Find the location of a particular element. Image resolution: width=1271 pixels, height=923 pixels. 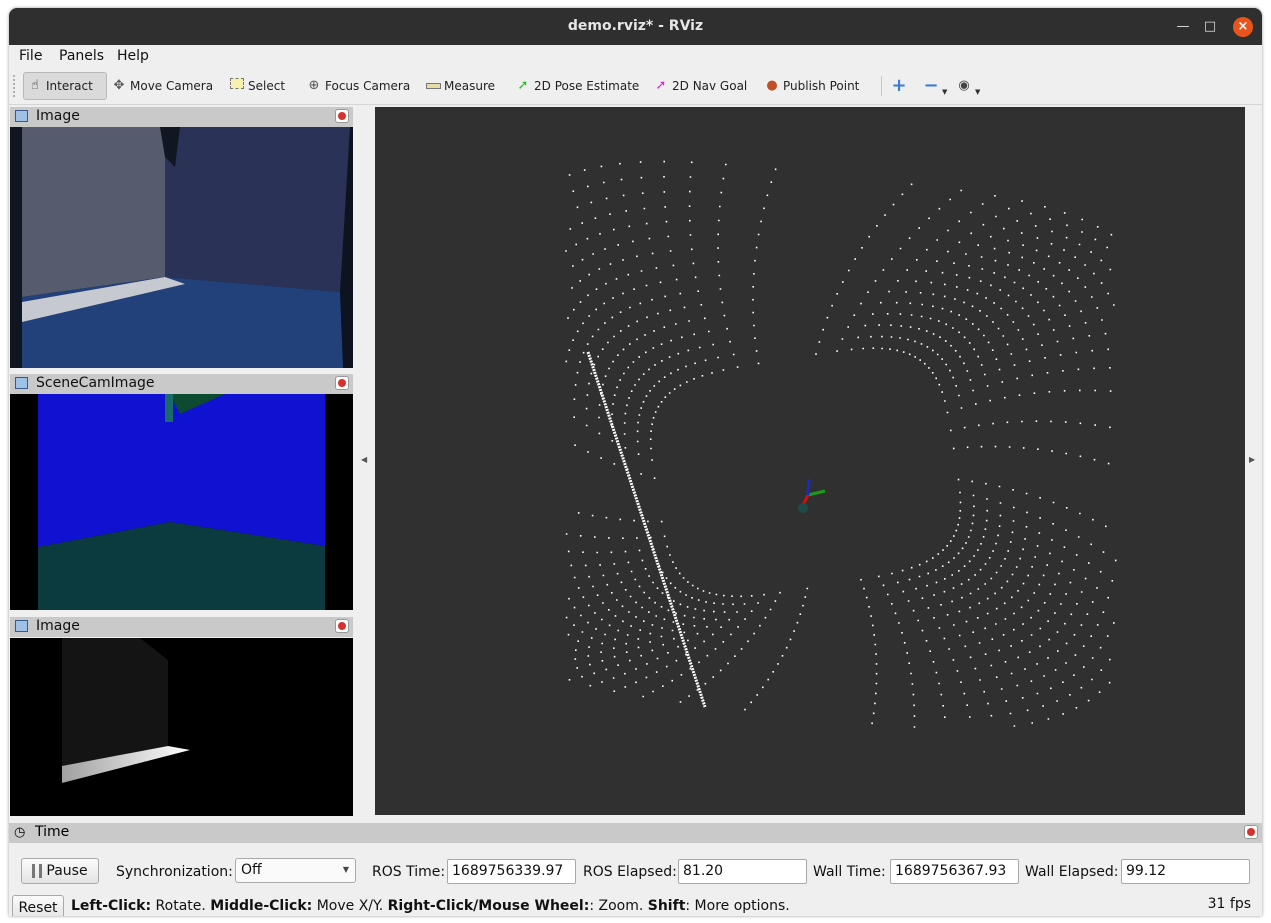

right-click-key: Right-Click/Mouse Wheel: is located at coordinates (488, 906).